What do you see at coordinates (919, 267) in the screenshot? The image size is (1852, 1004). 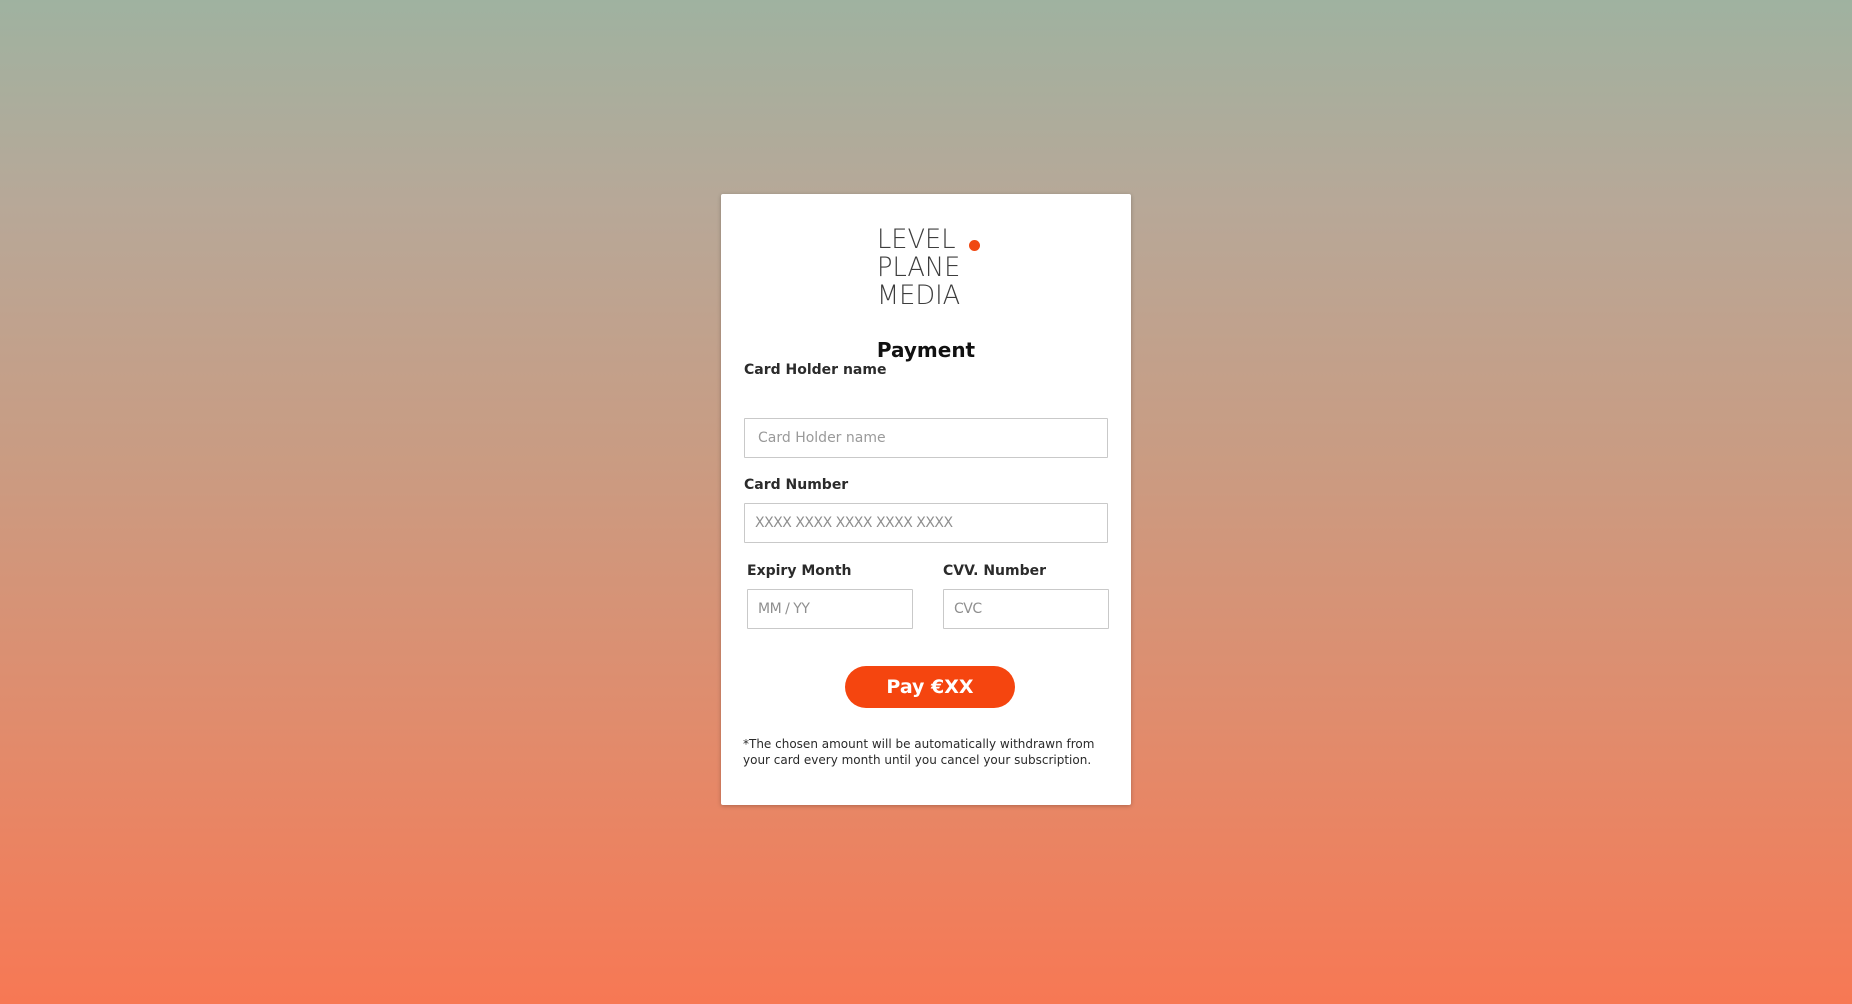 I see `logo-line-plane: PLANE` at bounding box center [919, 267].